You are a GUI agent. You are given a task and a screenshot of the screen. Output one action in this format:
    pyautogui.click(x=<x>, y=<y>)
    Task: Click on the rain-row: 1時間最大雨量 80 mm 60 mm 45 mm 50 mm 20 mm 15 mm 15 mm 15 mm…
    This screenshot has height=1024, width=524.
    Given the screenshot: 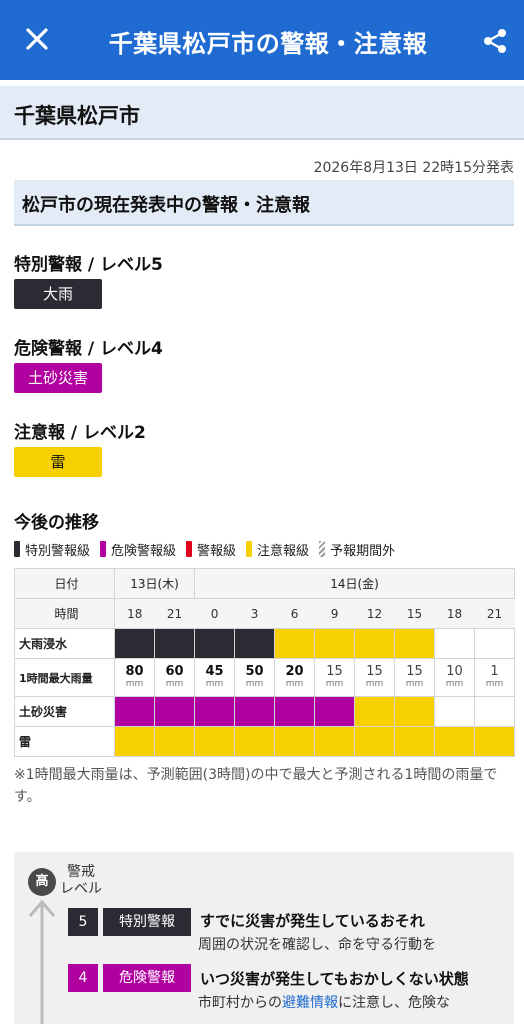 What is the action you would take?
    pyautogui.click(x=265, y=677)
    